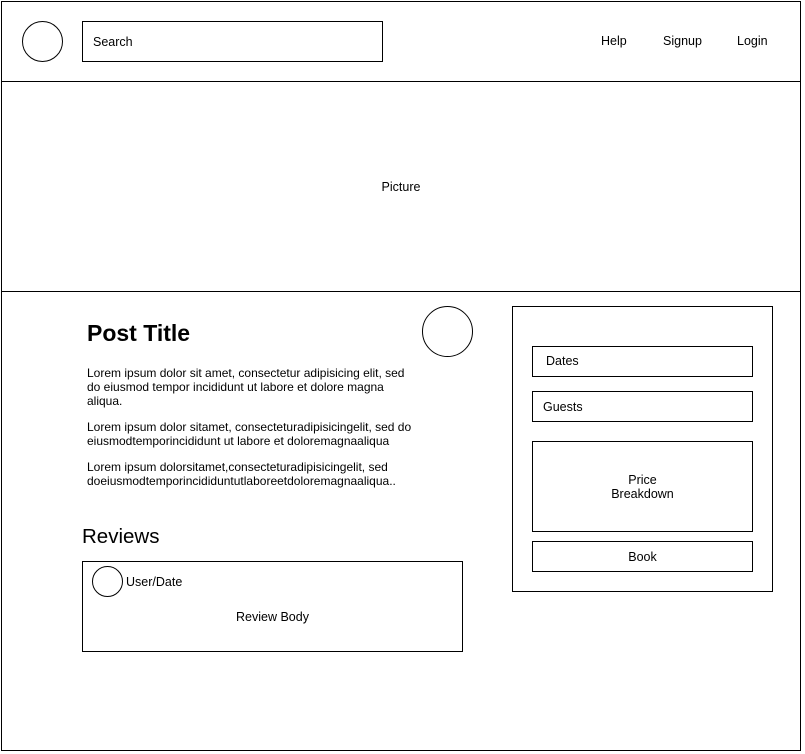  What do you see at coordinates (154, 582) in the screenshot?
I see `review-user-date: User/Date` at bounding box center [154, 582].